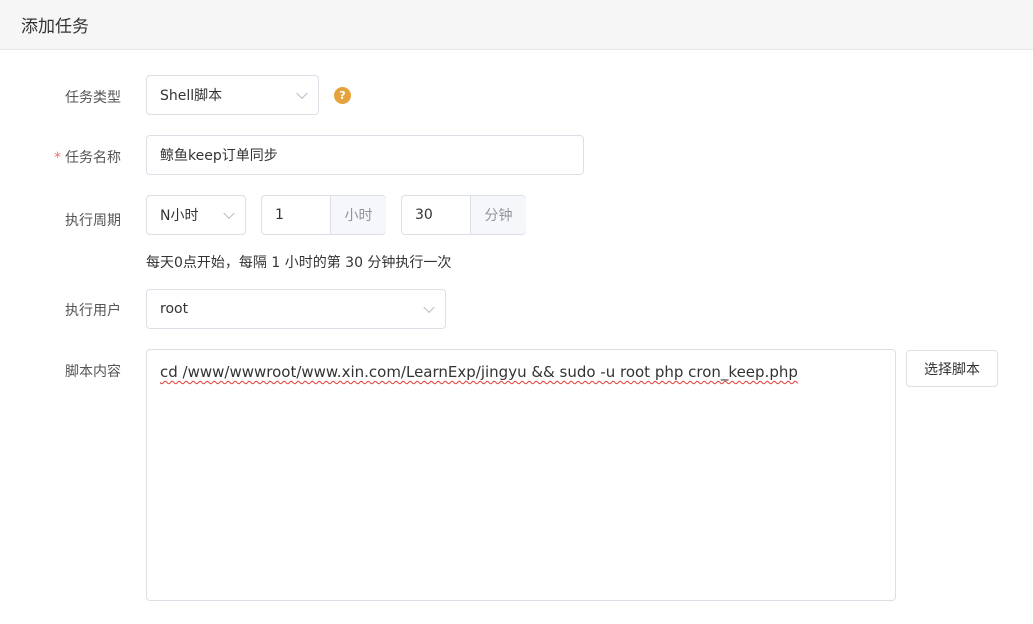 The width and height of the screenshot is (1033, 624). What do you see at coordinates (952, 368) in the screenshot?
I see `choose-script-button: 选择脚本` at bounding box center [952, 368].